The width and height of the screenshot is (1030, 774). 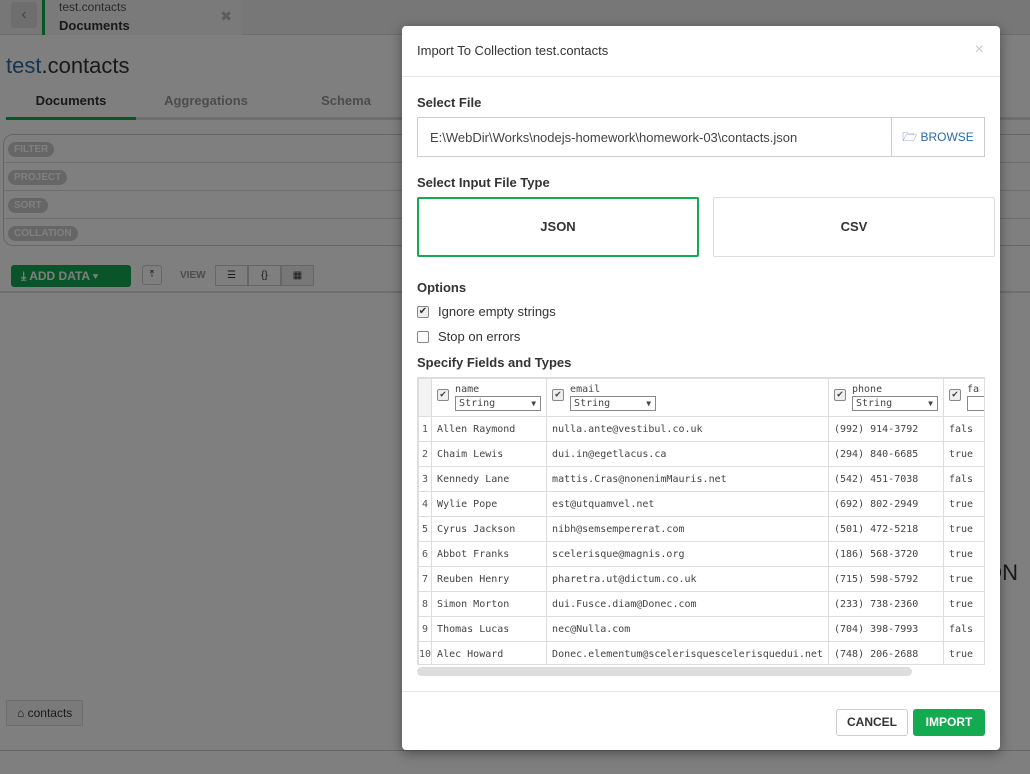 What do you see at coordinates (687, 479) in the screenshot?
I see `table-cell: mattis.Cras@nonenimMauris.net` at bounding box center [687, 479].